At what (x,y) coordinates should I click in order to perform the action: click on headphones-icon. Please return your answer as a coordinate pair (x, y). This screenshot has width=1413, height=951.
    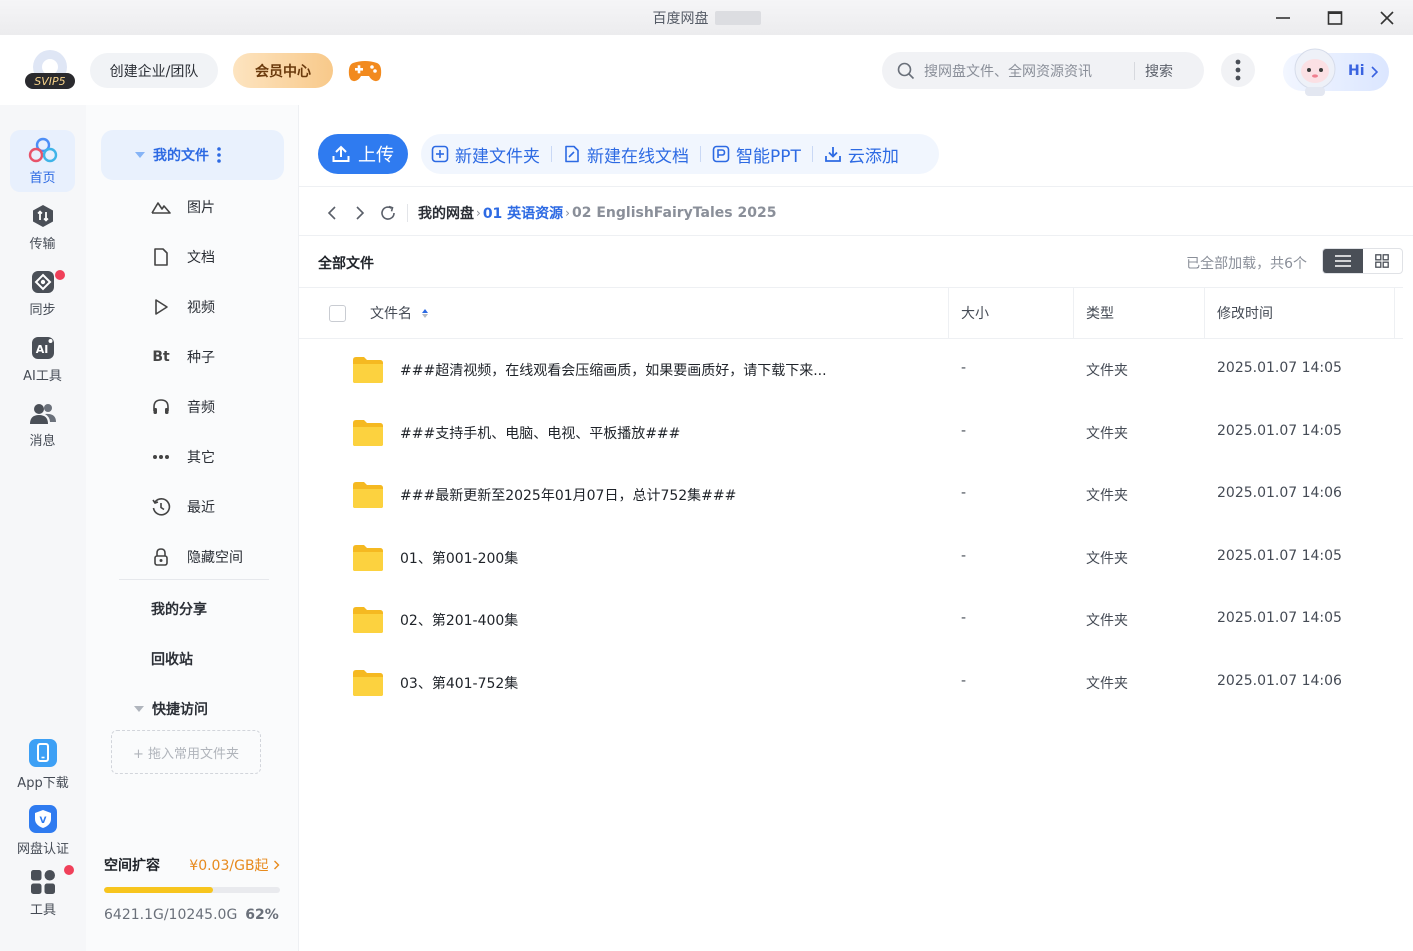
    Looking at the image, I should click on (161, 407).